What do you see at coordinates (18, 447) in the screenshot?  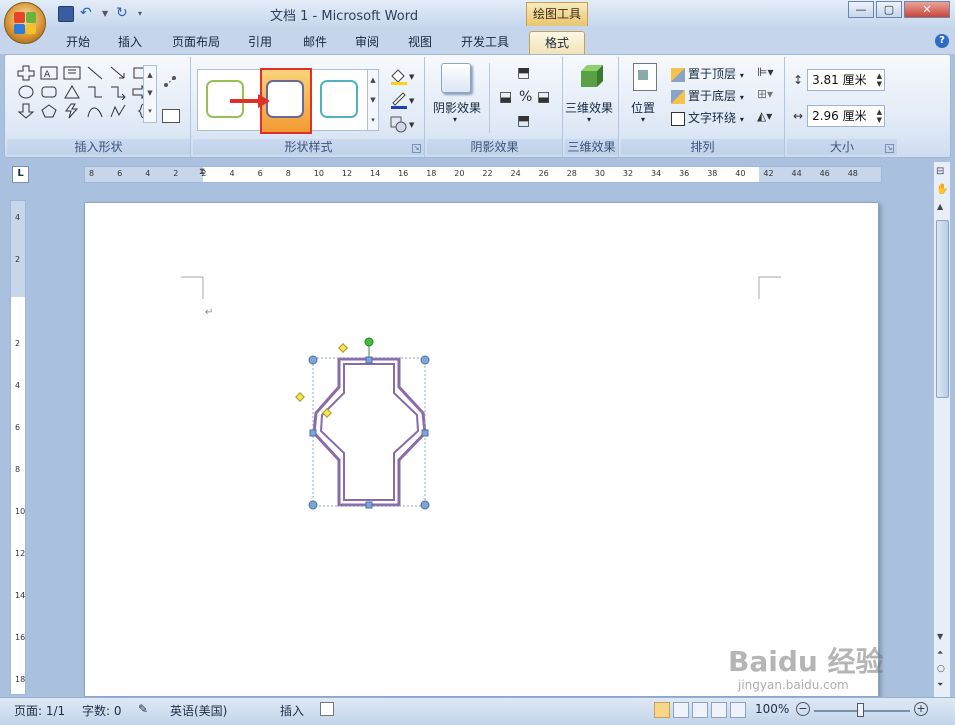 I see `vertical-ruler: 4 2 2 4 6 8 10 12 14 16 18` at bounding box center [18, 447].